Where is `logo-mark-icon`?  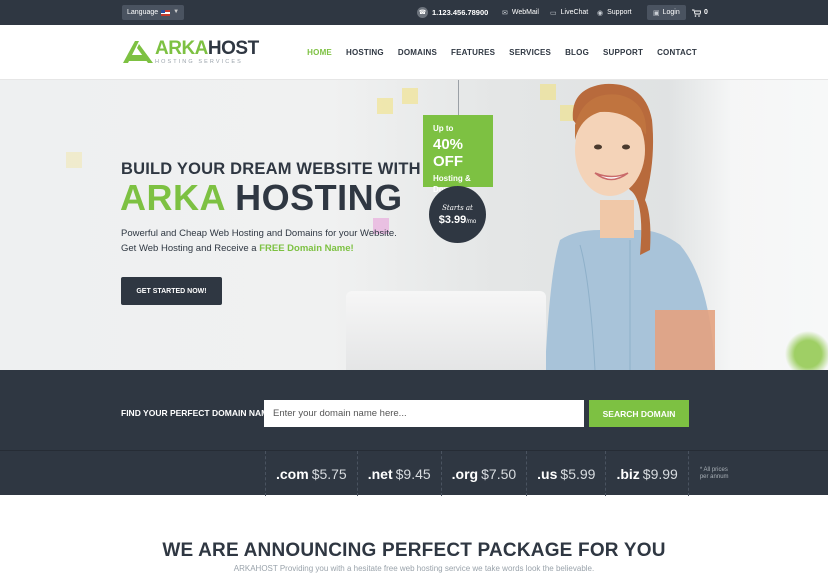 logo-mark-icon is located at coordinates (138, 52).